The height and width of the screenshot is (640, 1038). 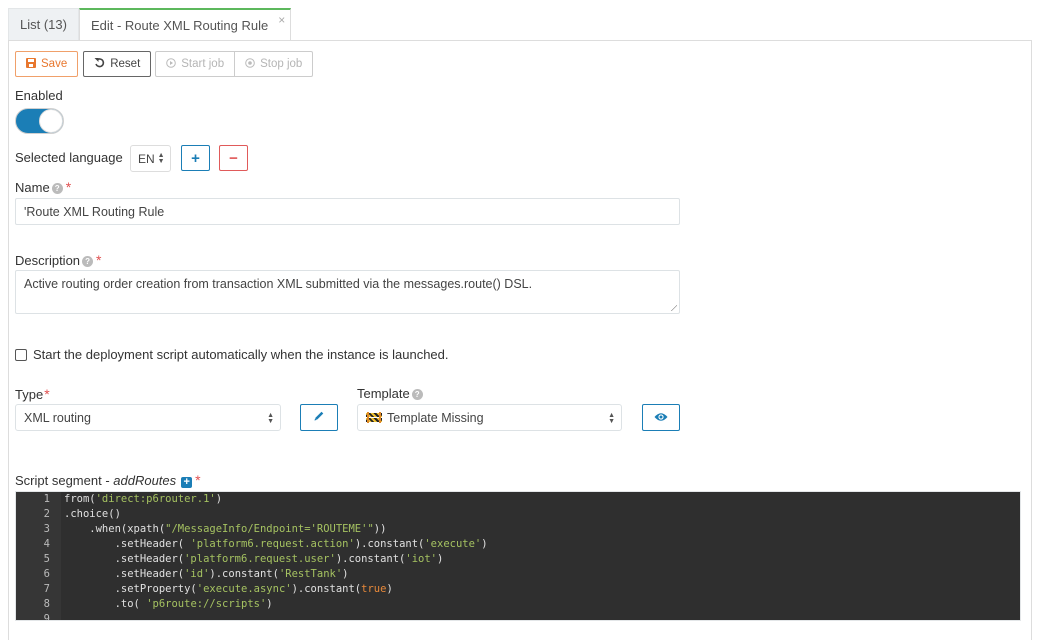 I want to click on line-number: 7, so click(x=46, y=589).